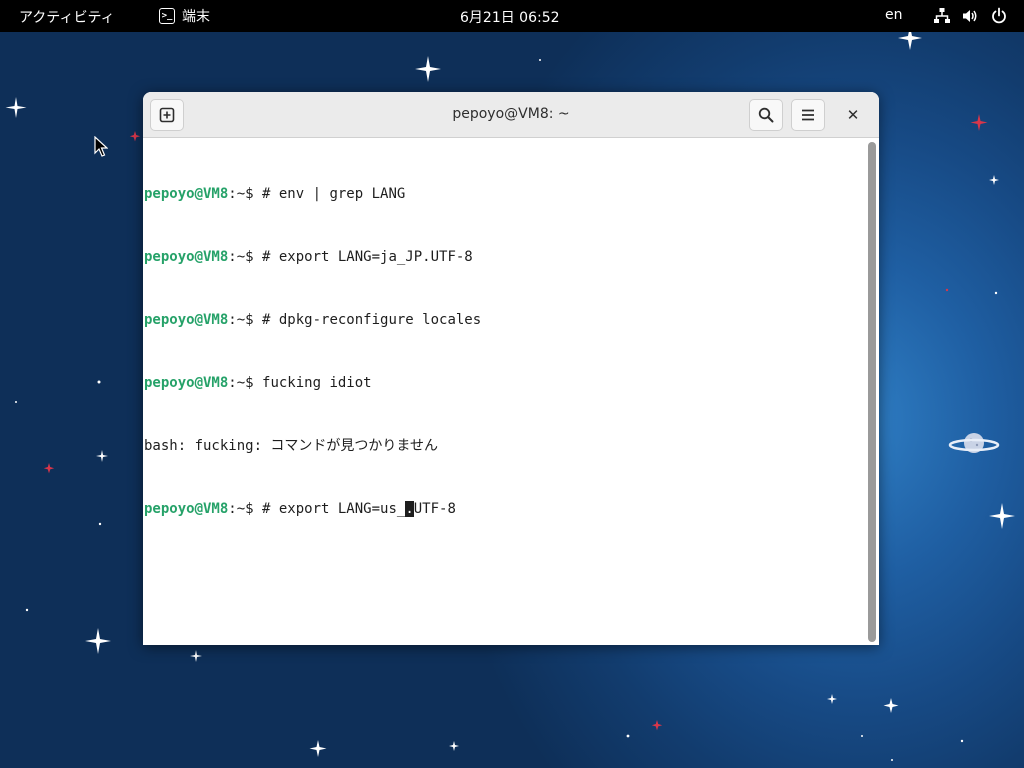 The width and height of the screenshot is (1024, 768). Describe the element at coordinates (999, 16) in the screenshot. I see `power-icon` at that location.